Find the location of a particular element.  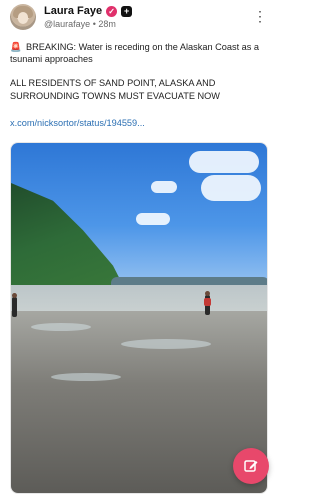

author-name: Laura Faye is located at coordinates (73, 11).